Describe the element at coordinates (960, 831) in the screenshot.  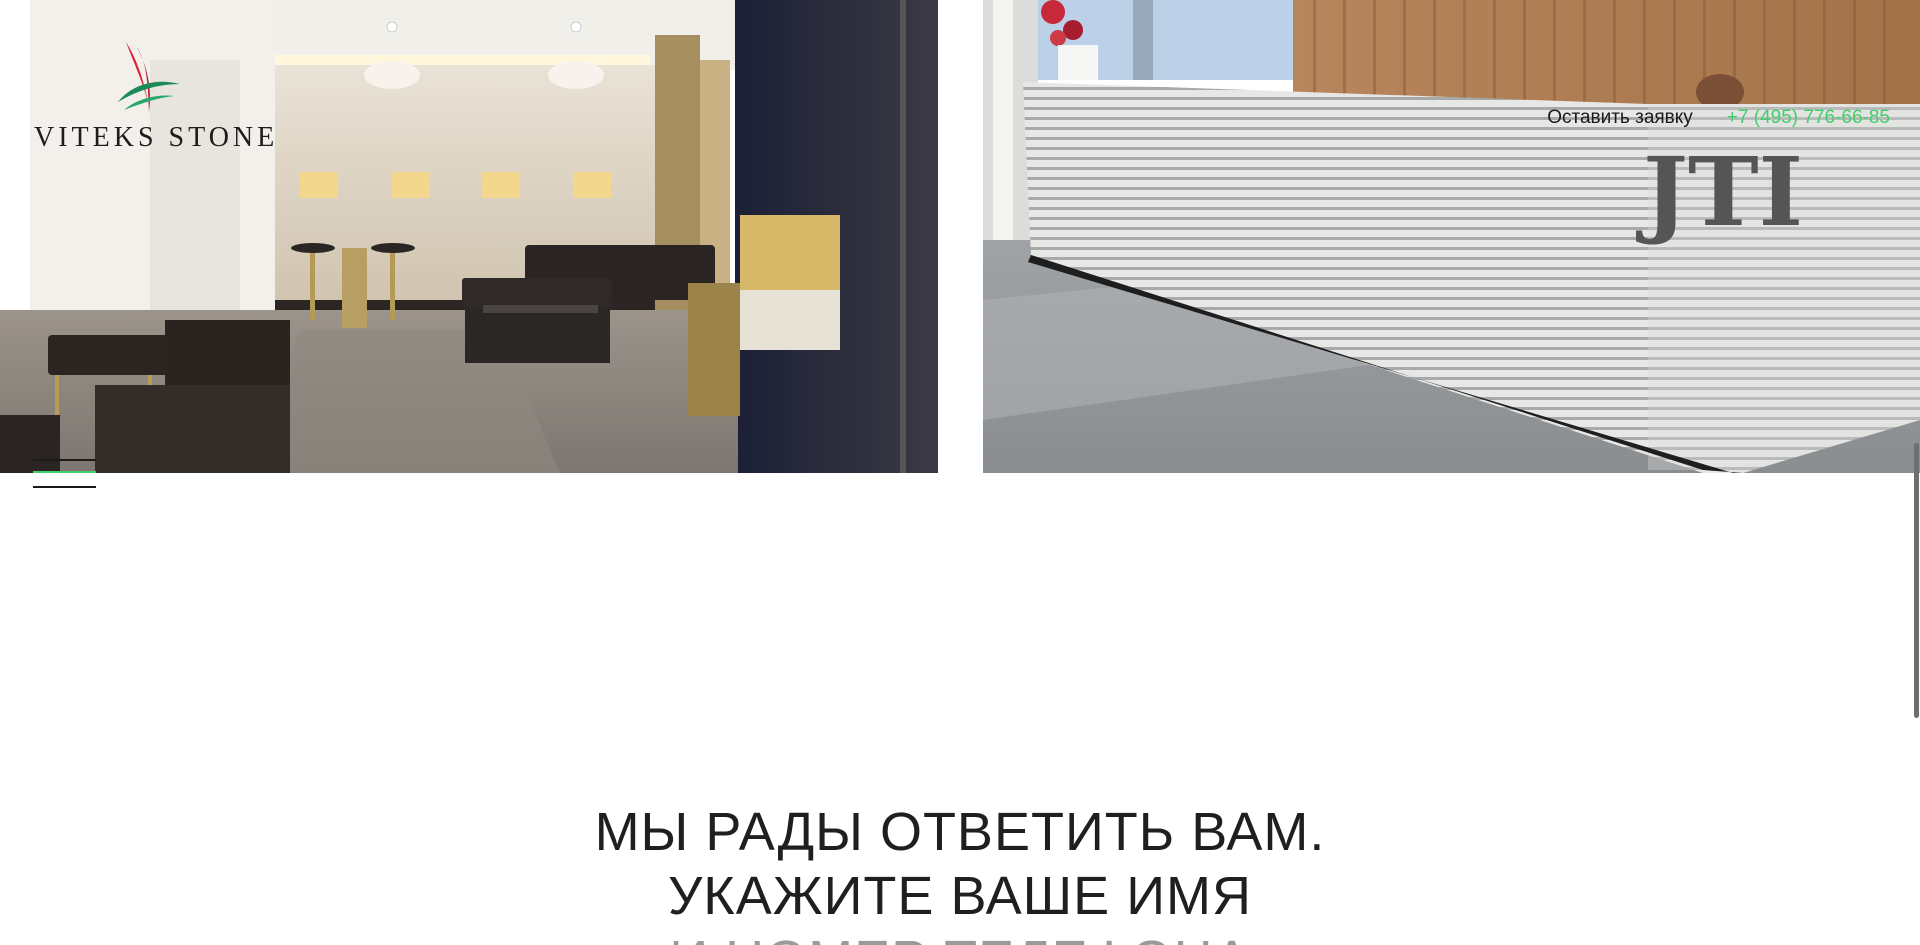
I see `cta-line-1: МЫ РАДЫ ОТВЕТИТЬ ВАМ.` at that location.